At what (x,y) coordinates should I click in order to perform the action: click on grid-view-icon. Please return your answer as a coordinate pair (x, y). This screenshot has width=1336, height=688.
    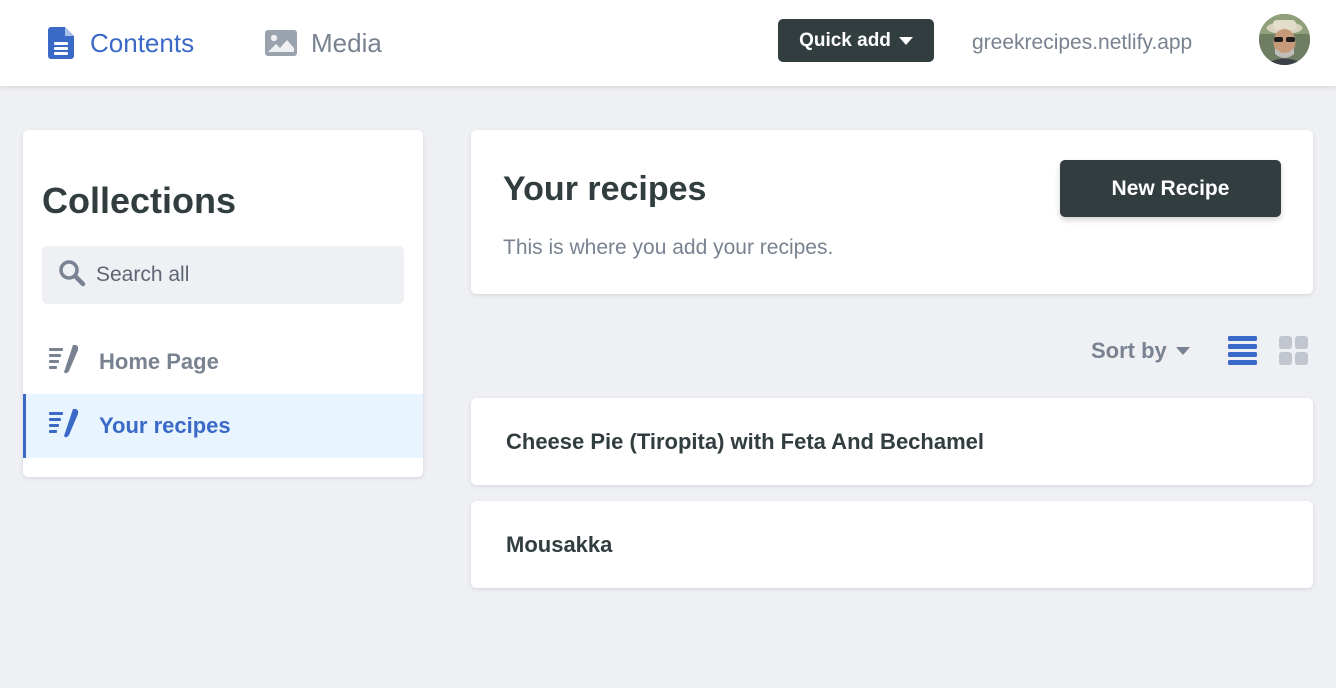
    Looking at the image, I should click on (1293, 350).